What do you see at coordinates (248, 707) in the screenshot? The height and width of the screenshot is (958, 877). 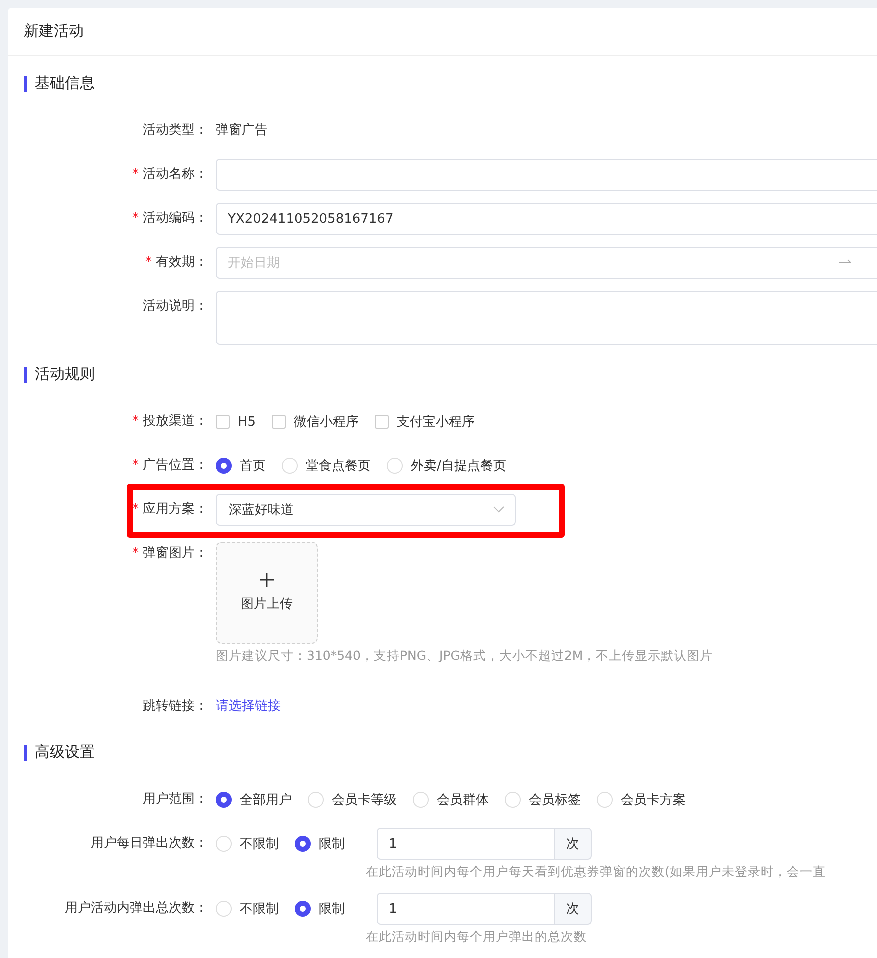 I see `link: 请选择链接` at bounding box center [248, 707].